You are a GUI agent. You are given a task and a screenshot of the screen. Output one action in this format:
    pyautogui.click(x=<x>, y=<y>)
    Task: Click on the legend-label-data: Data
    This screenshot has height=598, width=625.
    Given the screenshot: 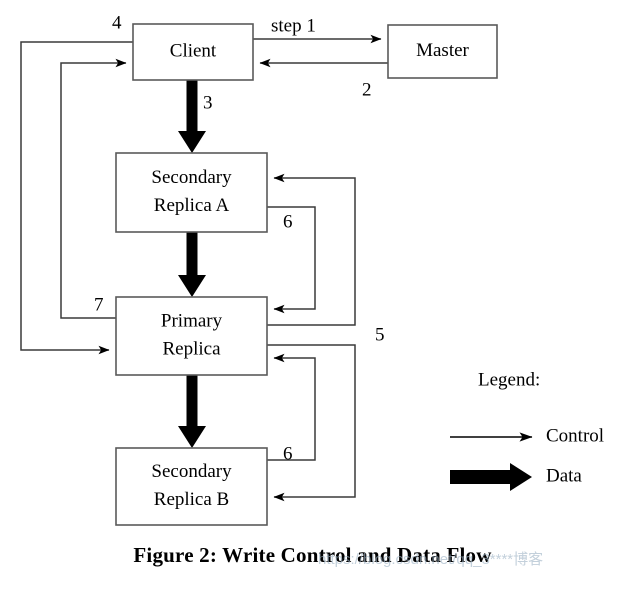 What is the action you would take?
    pyautogui.click(x=564, y=475)
    